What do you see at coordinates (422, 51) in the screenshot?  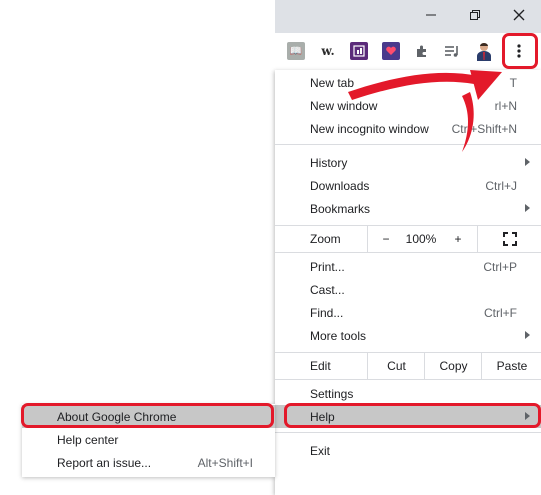 I see `puzzle-extensions-icon` at bounding box center [422, 51].